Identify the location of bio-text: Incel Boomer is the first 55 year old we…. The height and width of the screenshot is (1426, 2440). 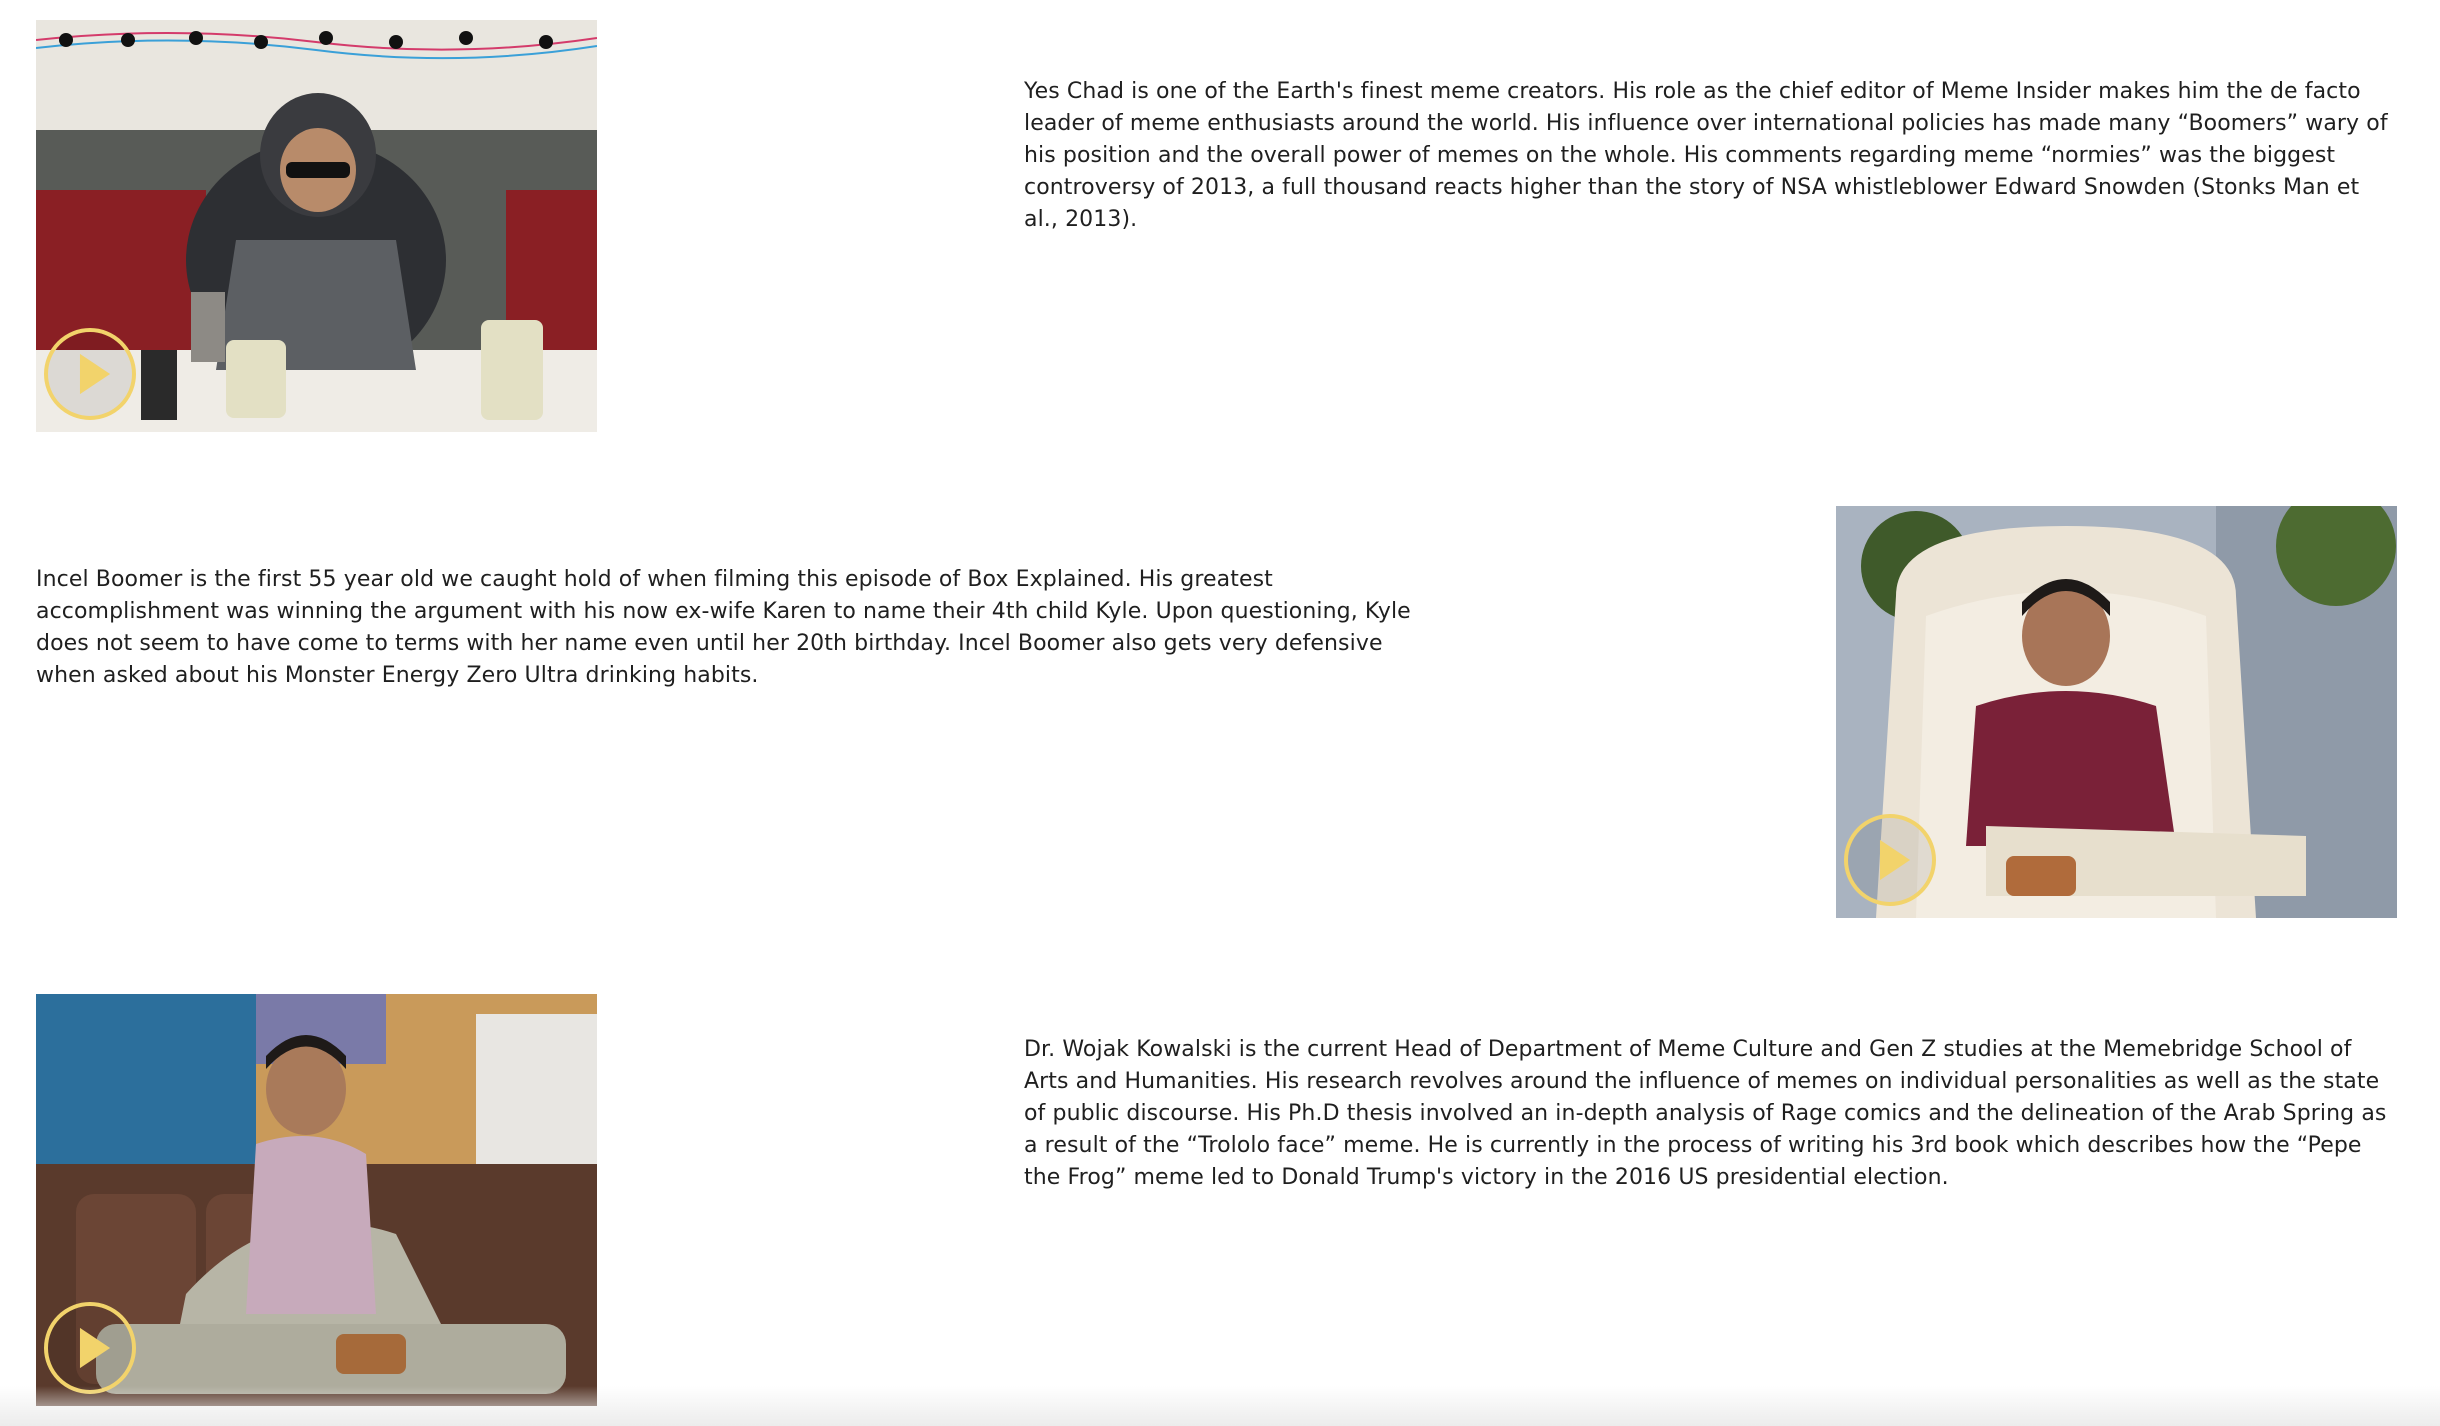
(723, 627).